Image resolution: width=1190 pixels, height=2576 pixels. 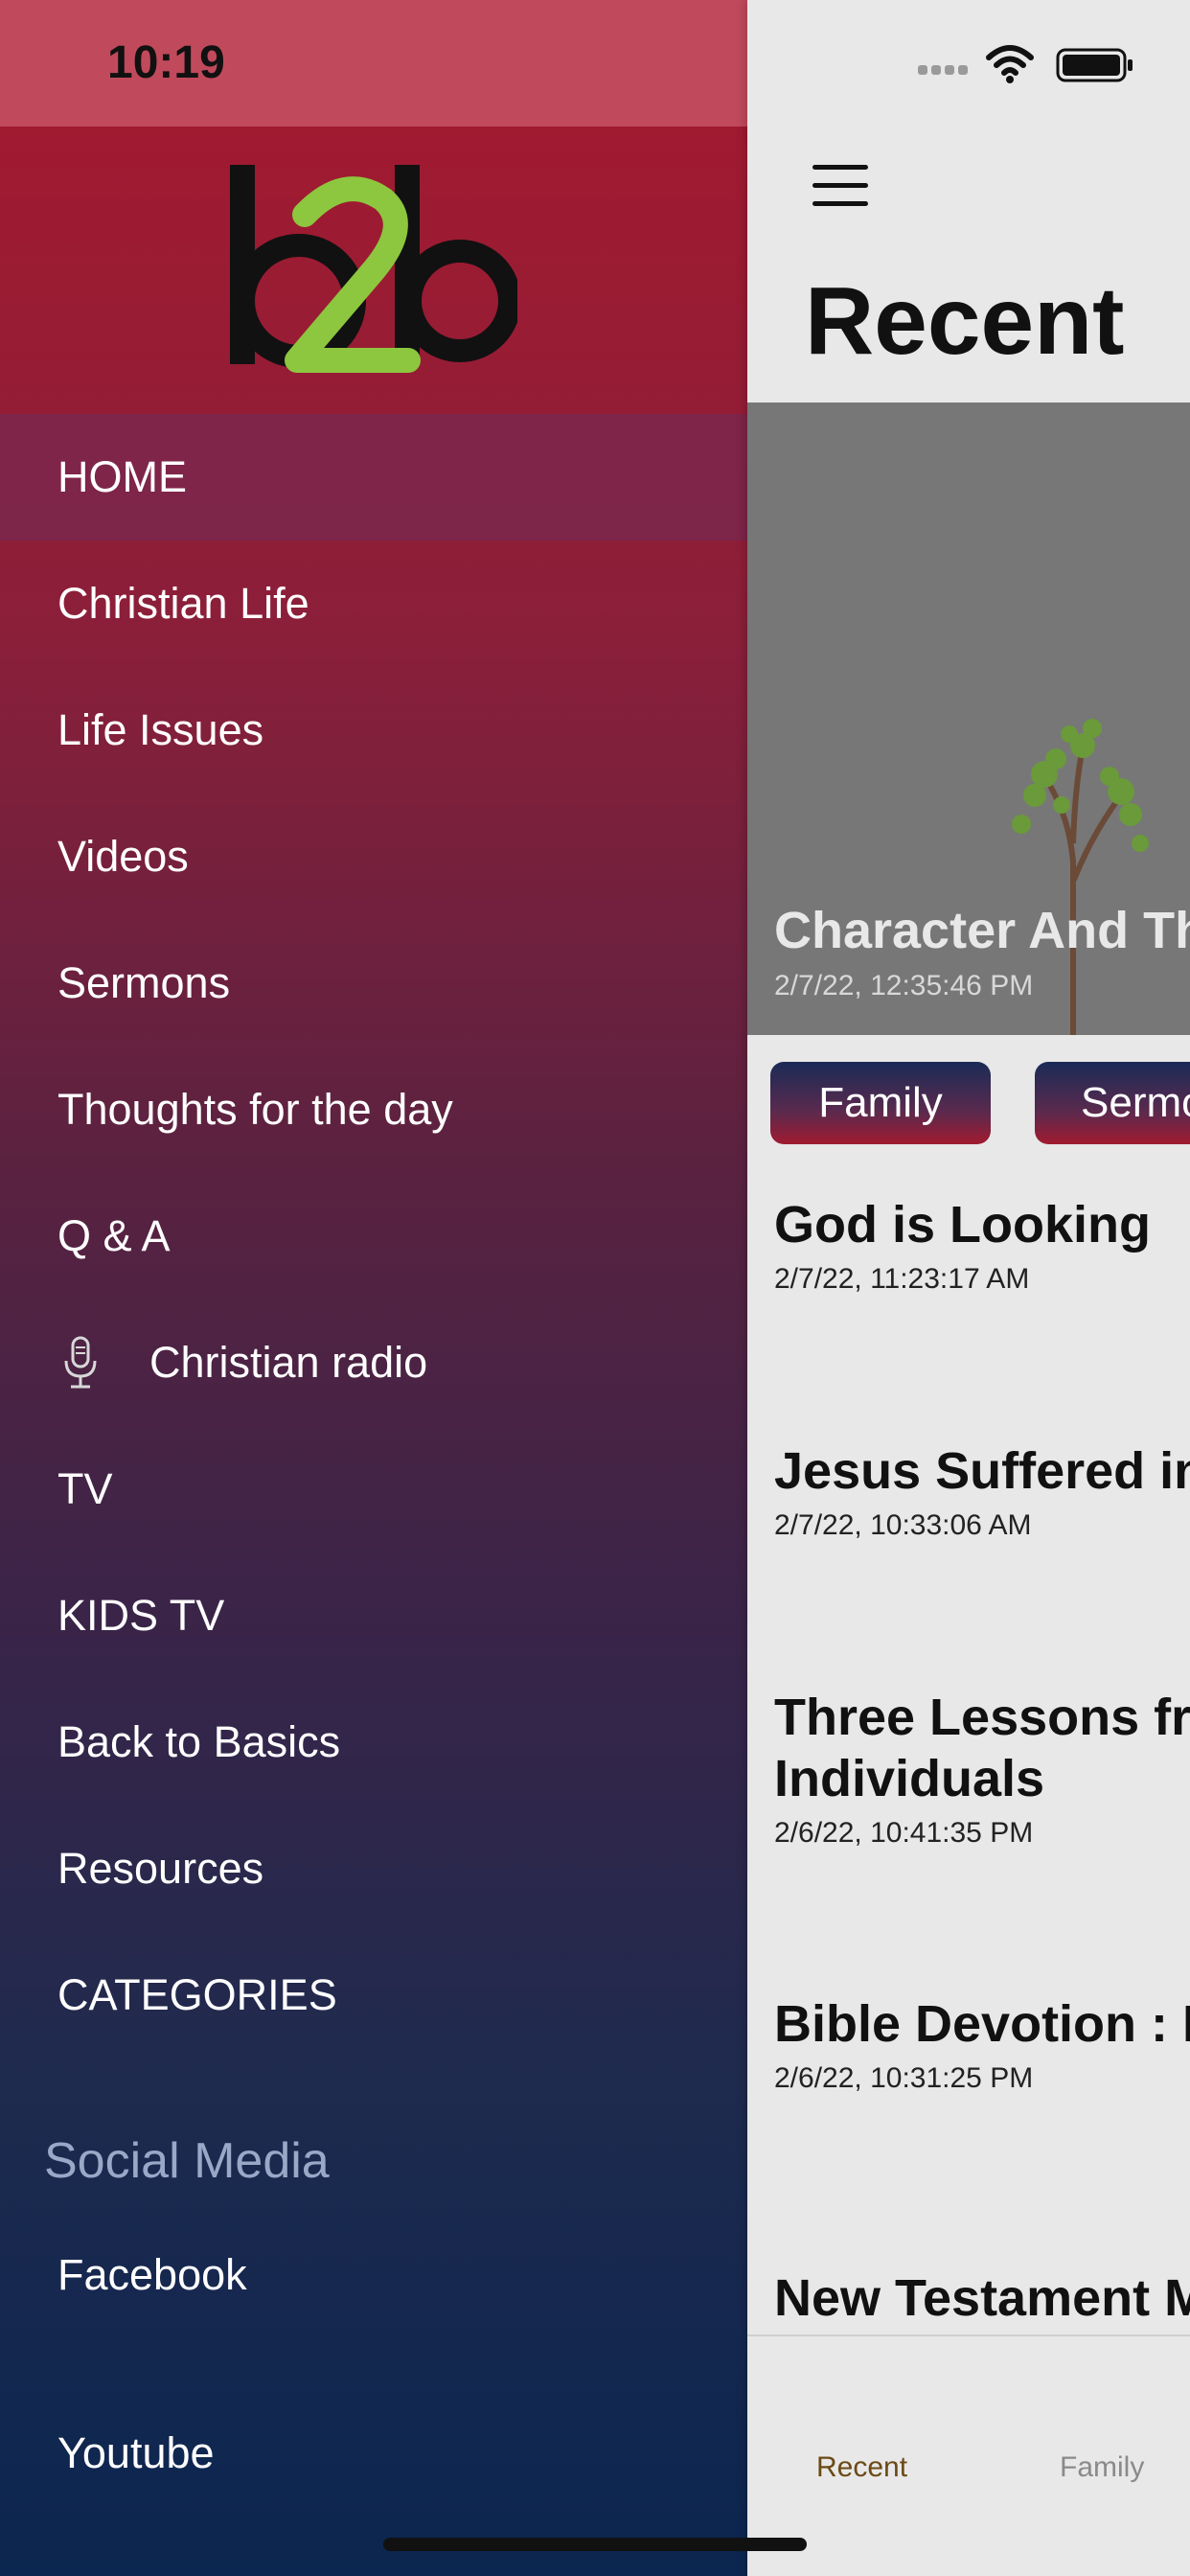 What do you see at coordinates (374, 857) in the screenshot?
I see `menu-item-videos: Videos` at bounding box center [374, 857].